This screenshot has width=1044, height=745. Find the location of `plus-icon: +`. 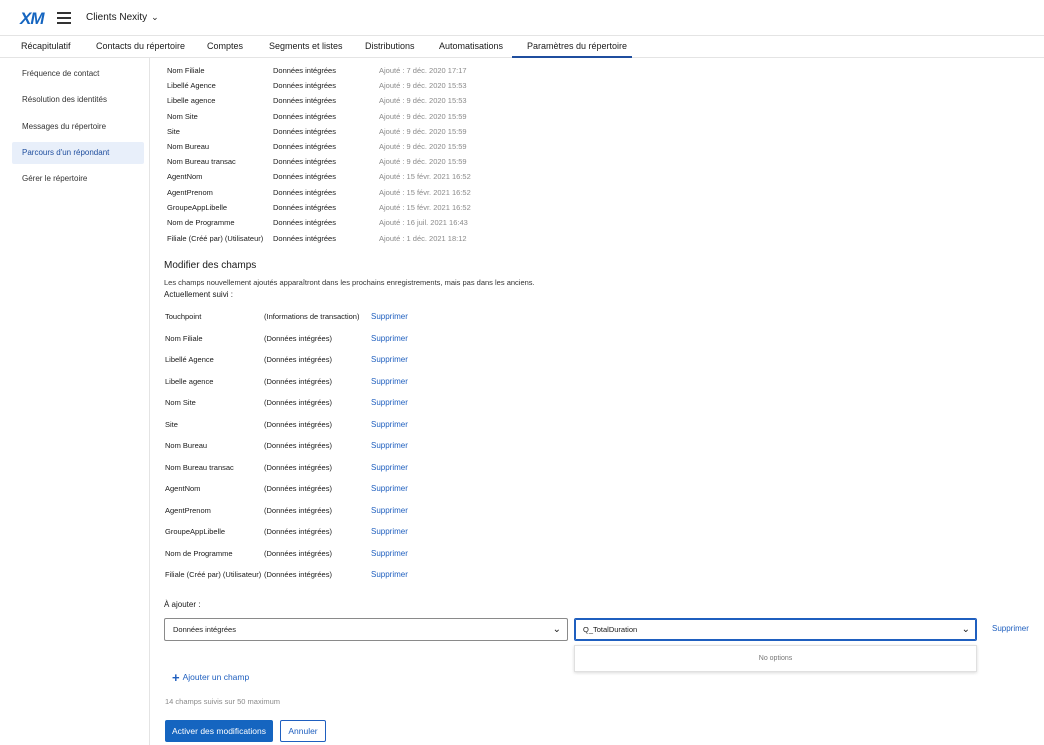

plus-icon: + is located at coordinates (176, 677).